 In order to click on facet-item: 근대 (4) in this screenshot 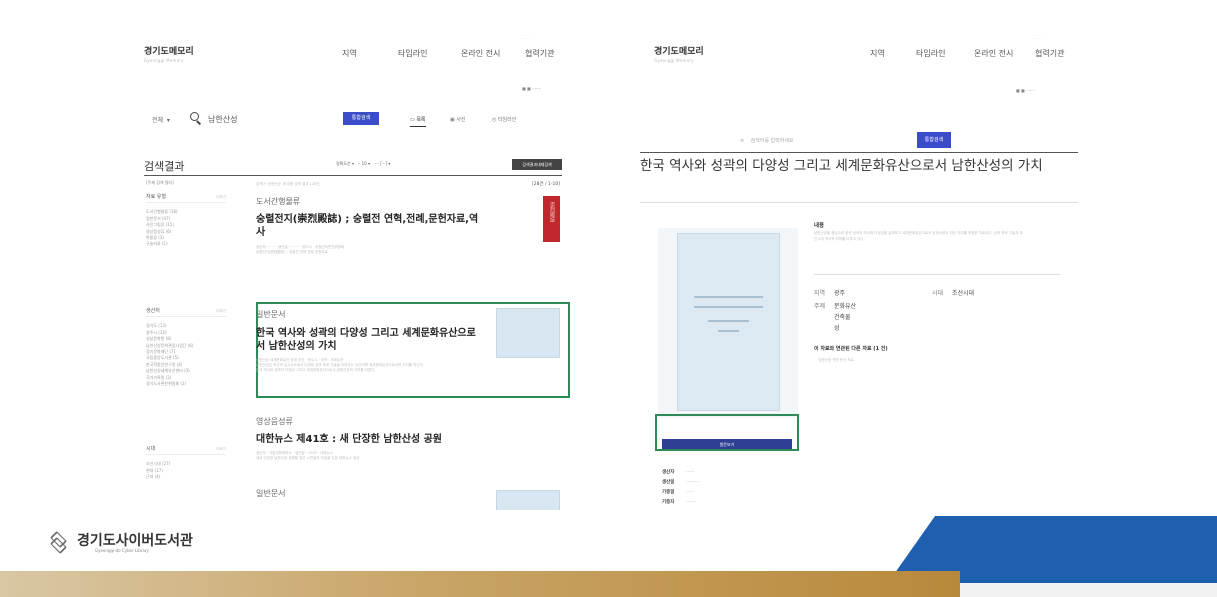, I will do `click(186, 477)`.